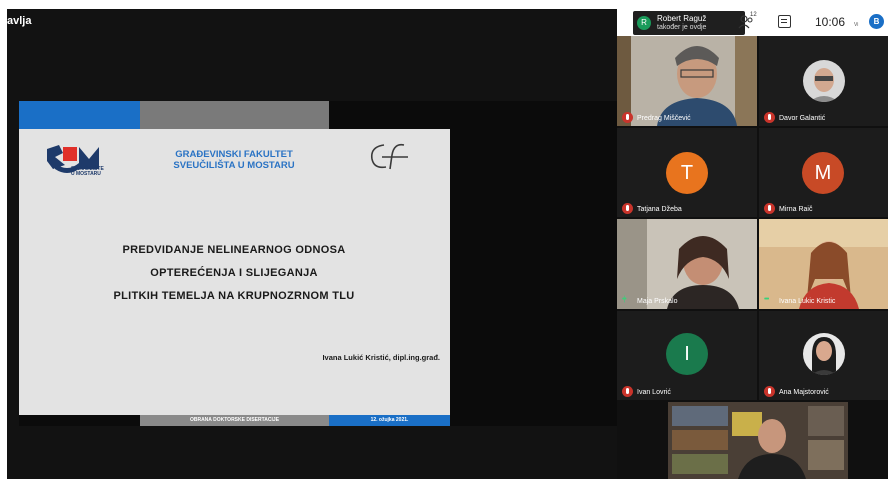  What do you see at coordinates (19, 21) in the screenshot?
I see `meeting-title: avlja` at bounding box center [19, 21].